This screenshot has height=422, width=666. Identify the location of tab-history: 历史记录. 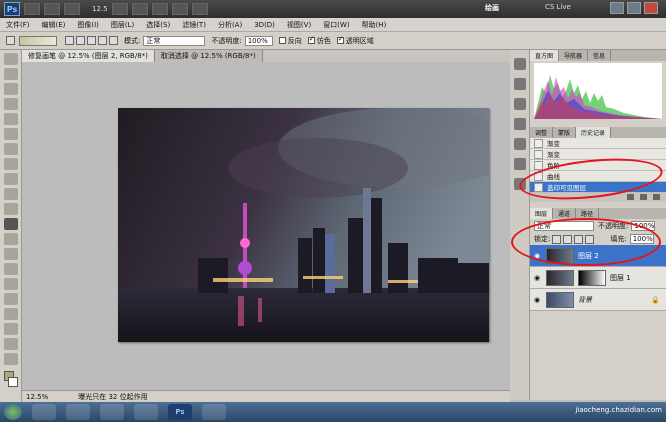
(594, 132).